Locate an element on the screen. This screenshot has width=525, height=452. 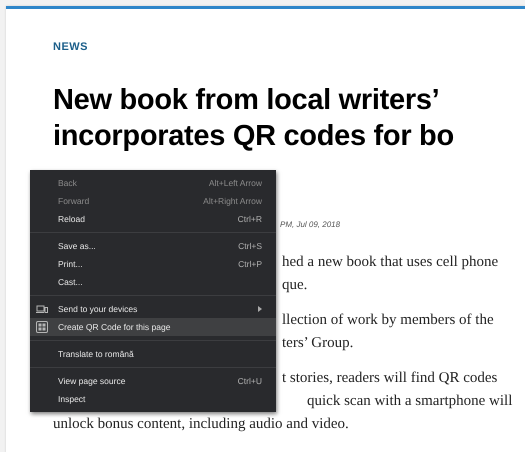
shortcut-text: Alt+Right Arrow is located at coordinates (232, 201).